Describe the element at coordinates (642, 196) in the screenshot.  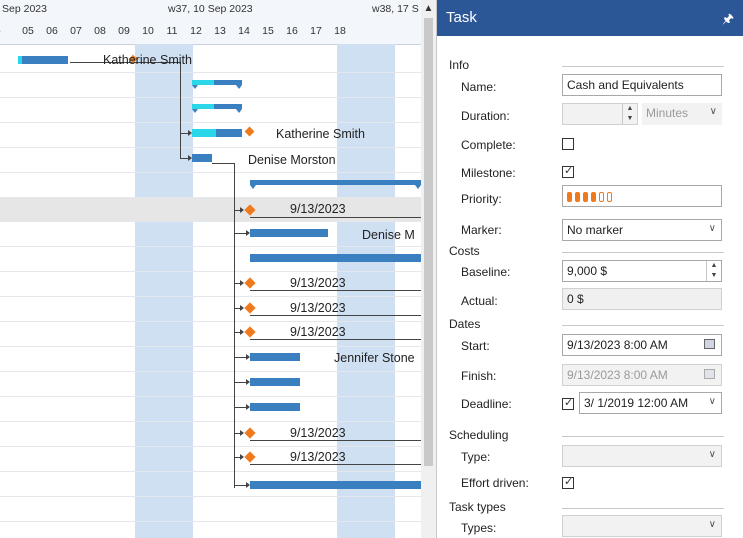
I see `priority-rating` at that location.